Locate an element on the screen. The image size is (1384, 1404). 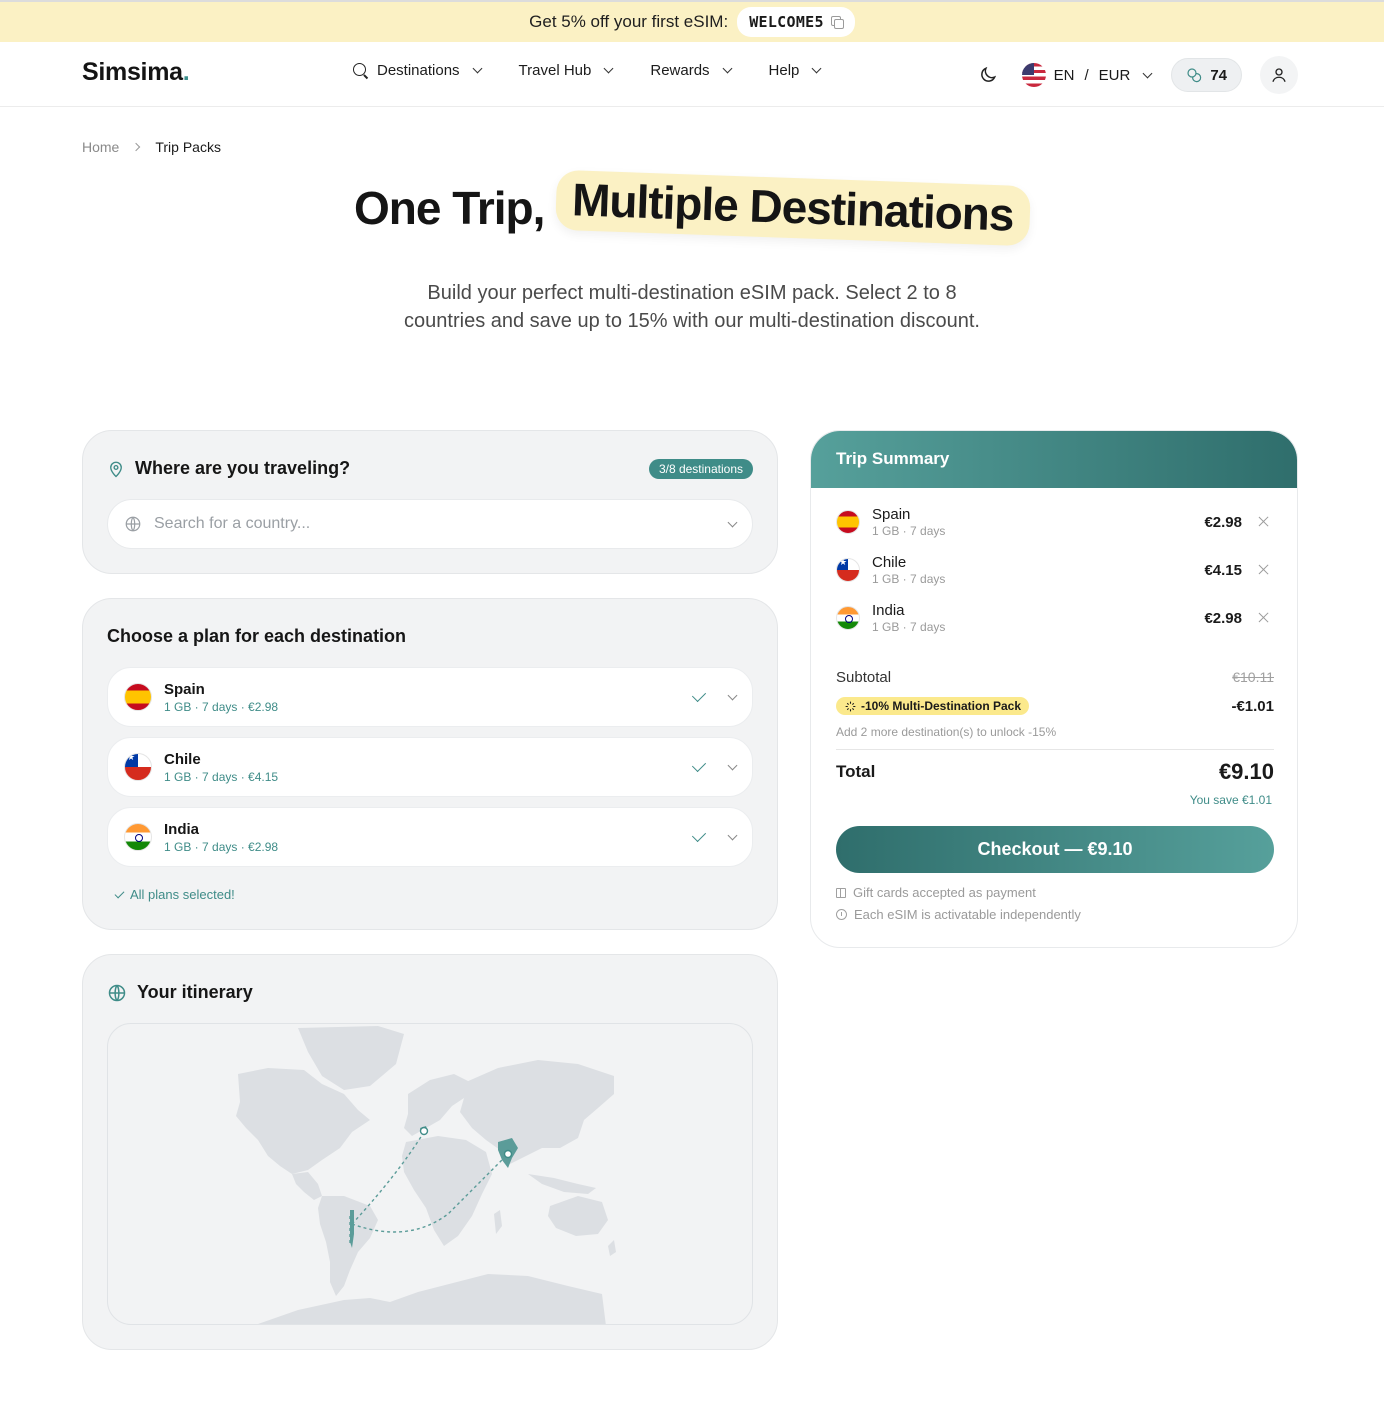
copy-icon is located at coordinates (837, 22).